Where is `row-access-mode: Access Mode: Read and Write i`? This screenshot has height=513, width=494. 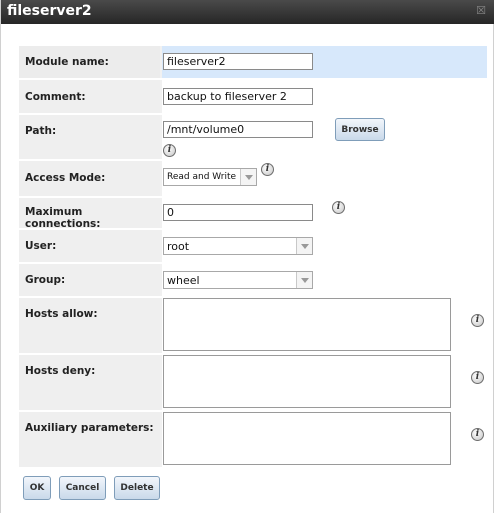
row-access-mode: Access Mode: Read and Write i is located at coordinates (253, 178).